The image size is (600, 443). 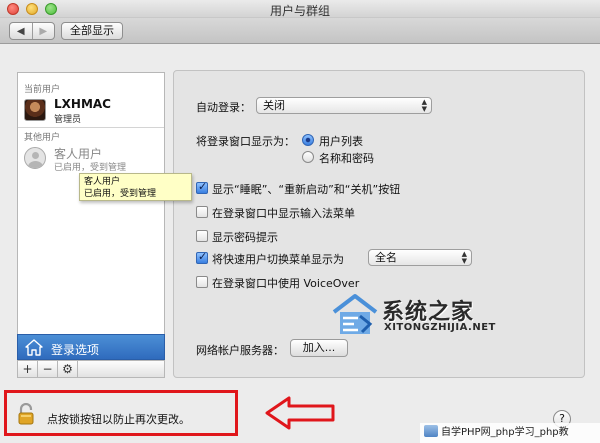 What do you see at coordinates (300, 31) in the screenshot?
I see `toolbar: ◀ ▶ 全部显示` at bounding box center [300, 31].